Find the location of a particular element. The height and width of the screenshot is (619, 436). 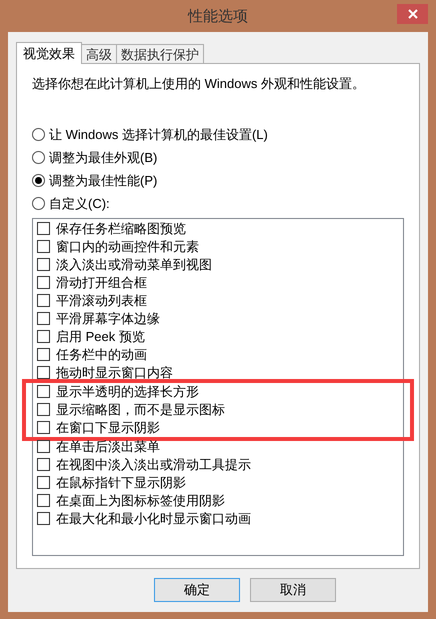

option-label: 平滑滚动列表框 is located at coordinates (101, 301).